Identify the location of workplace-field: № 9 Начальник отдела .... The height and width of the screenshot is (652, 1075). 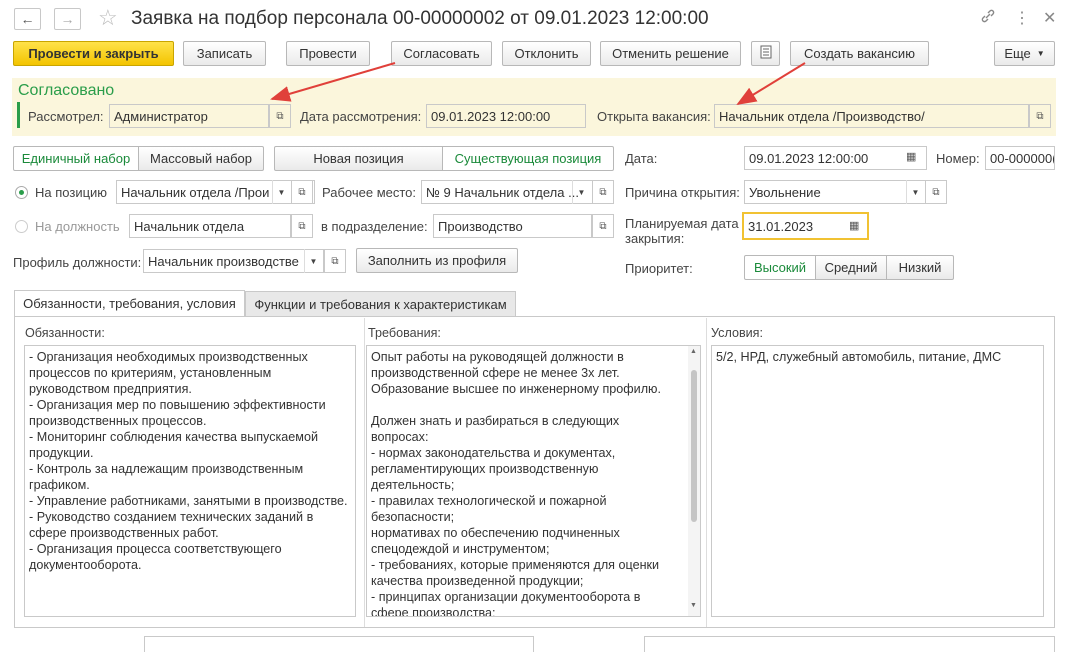
(507, 192).